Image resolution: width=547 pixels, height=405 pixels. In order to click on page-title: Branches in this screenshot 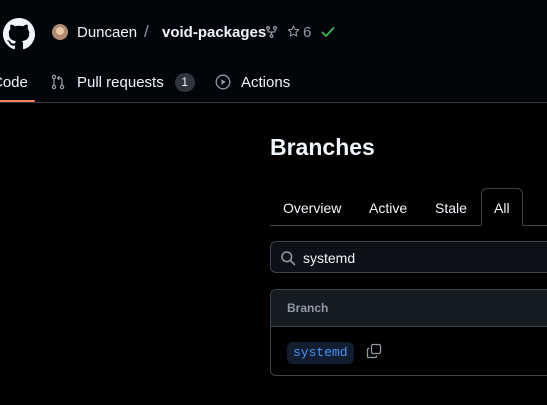, I will do `click(322, 147)`.